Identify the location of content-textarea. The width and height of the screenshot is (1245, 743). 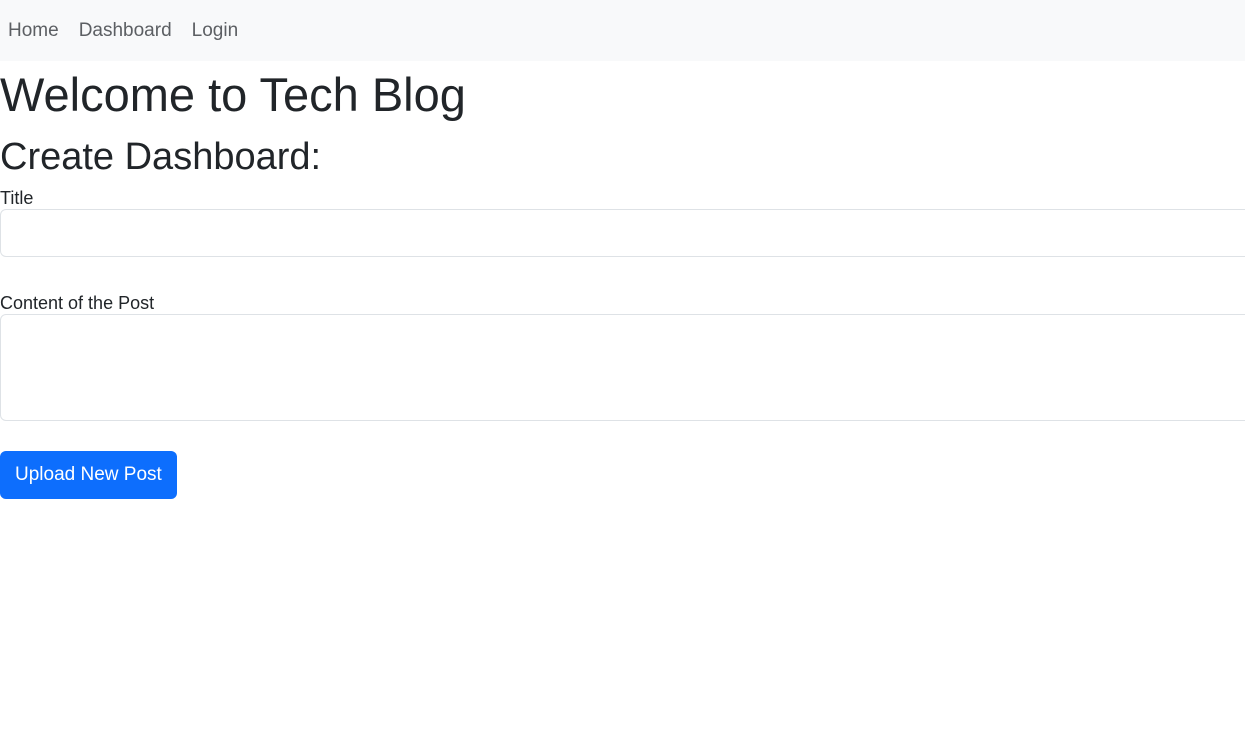
(622, 367).